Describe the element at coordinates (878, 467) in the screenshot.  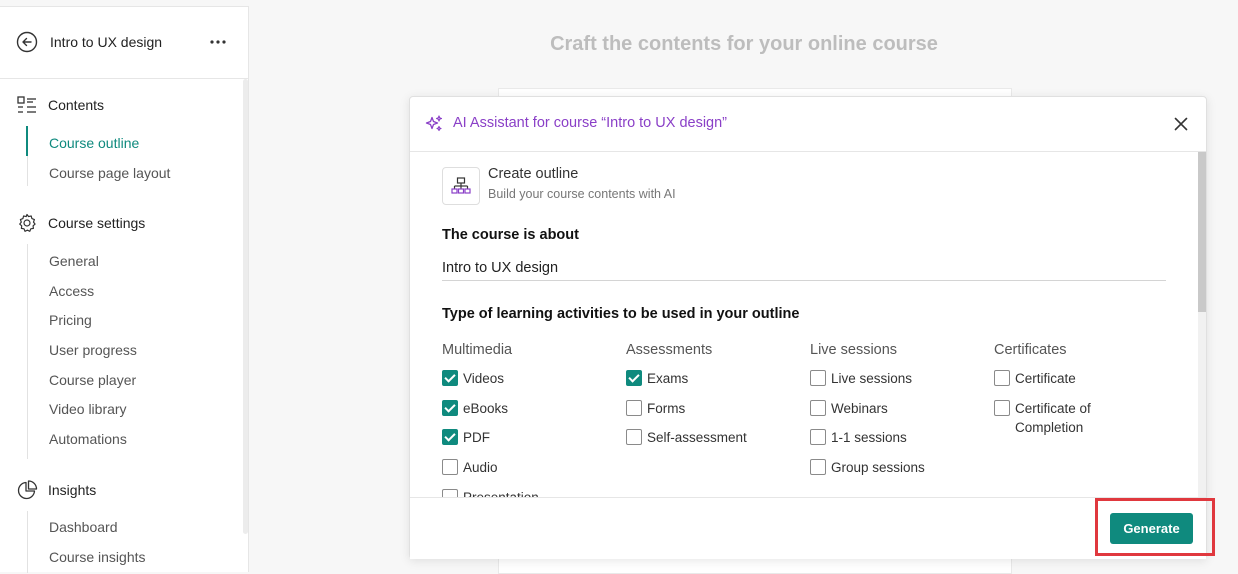
I see `option-label: Group sessions` at that location.